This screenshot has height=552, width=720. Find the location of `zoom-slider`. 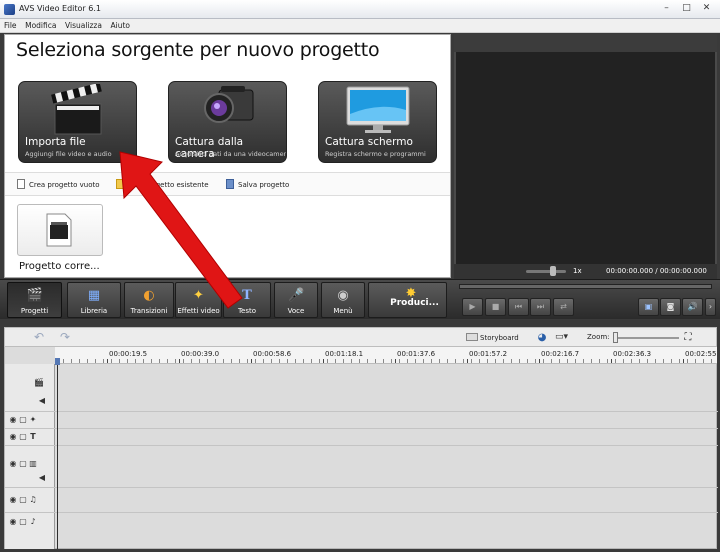

zoom-slider is located at coordinates (647, 338).